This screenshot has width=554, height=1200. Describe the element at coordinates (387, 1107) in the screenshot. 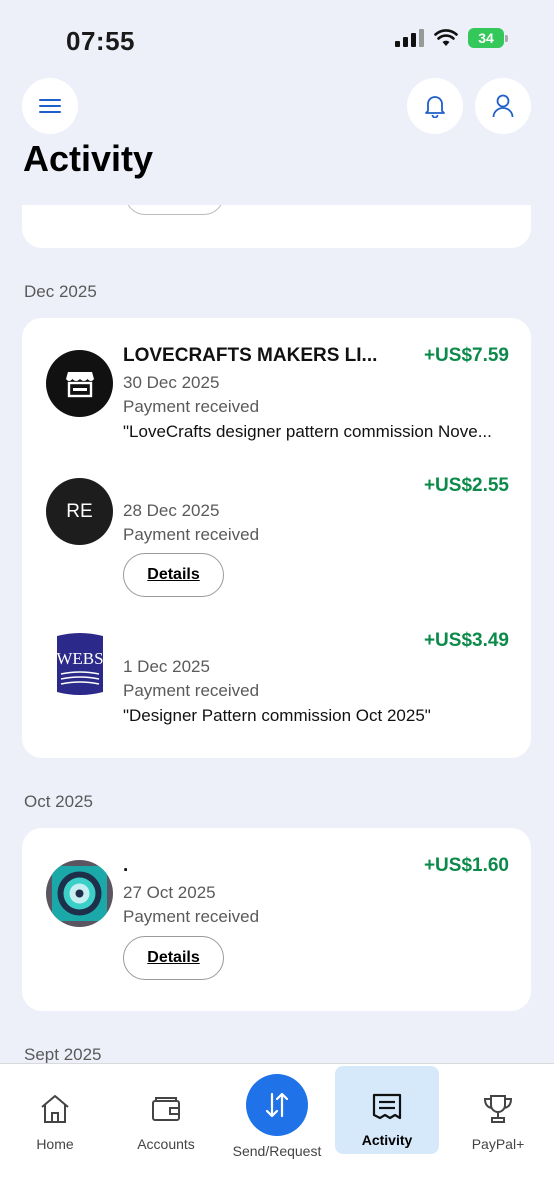

I see `receipt-icon` at that location.